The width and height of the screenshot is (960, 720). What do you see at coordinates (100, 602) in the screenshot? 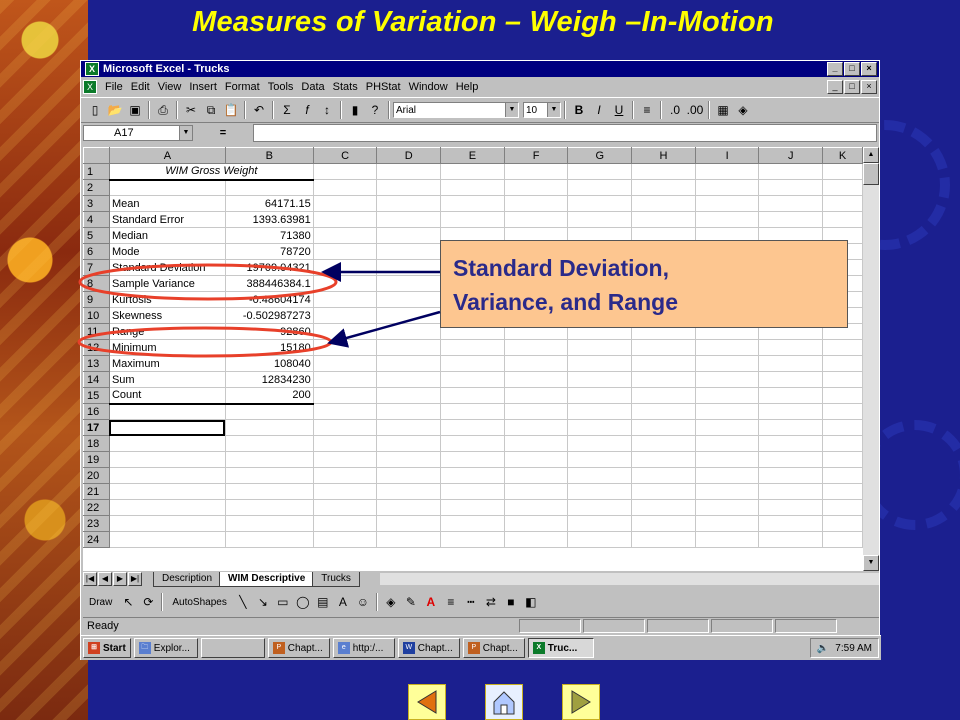
I see `draw-menu: Draw` at bounding box center [100, 602].